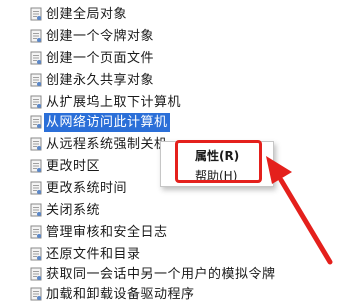 Image resolution: width=341 pixels, height=308 pixels. What do you see at coordinates (170, 211) in the screenshot?
I see `policy-row: 关闭系统` at bounding box center [170, 211].